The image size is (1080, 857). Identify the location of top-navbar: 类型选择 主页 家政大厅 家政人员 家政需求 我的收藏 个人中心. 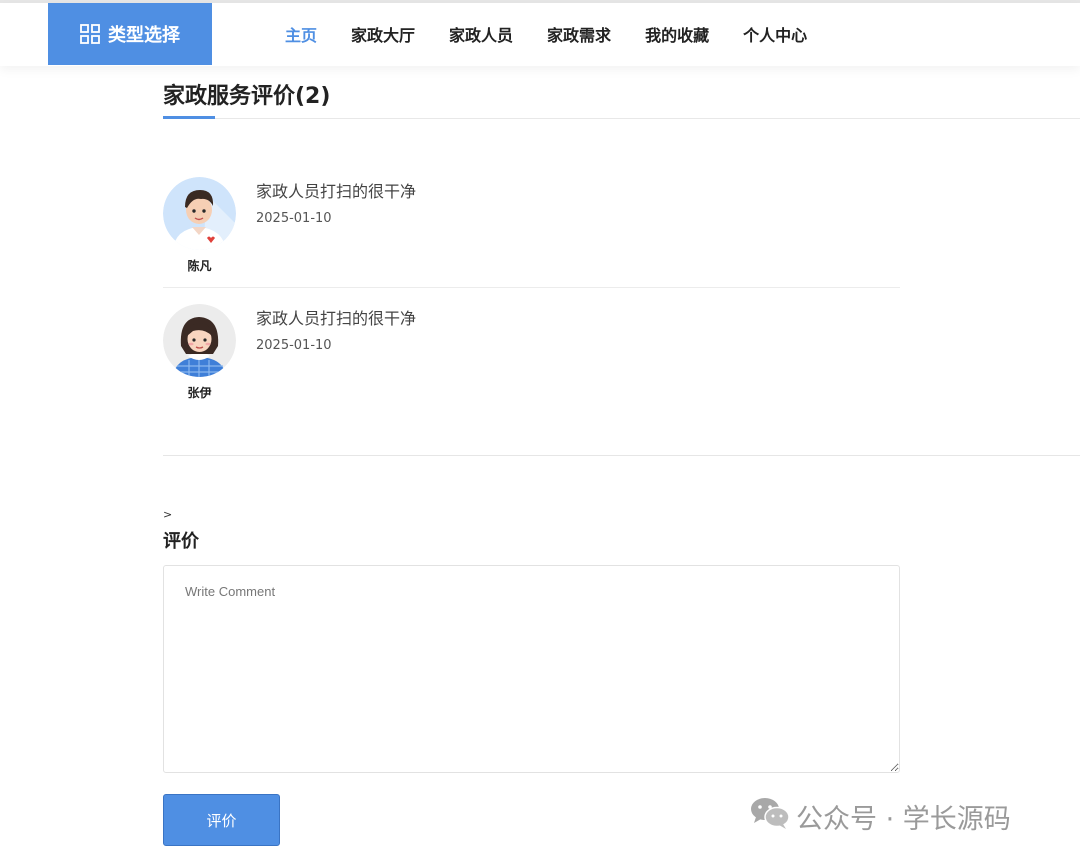
(540, 34).